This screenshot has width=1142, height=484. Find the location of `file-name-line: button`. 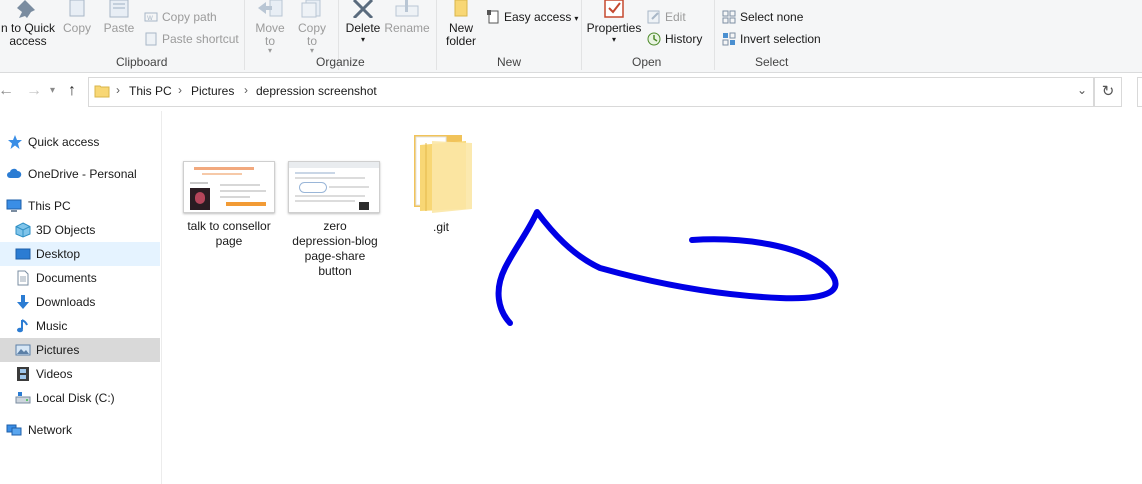

file-name-line: button is located at coordinates (335, 271).